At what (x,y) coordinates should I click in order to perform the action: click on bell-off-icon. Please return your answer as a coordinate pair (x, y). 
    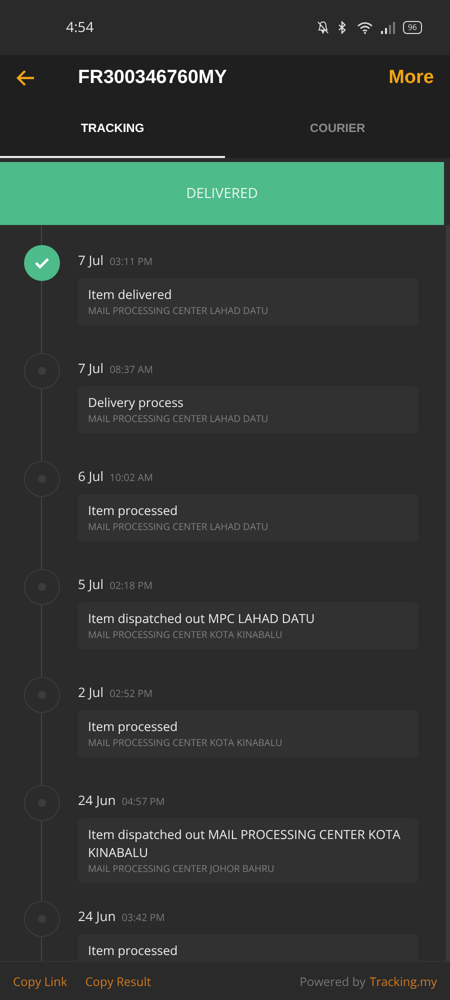
    Looking at the image, I should click on (322, 27).